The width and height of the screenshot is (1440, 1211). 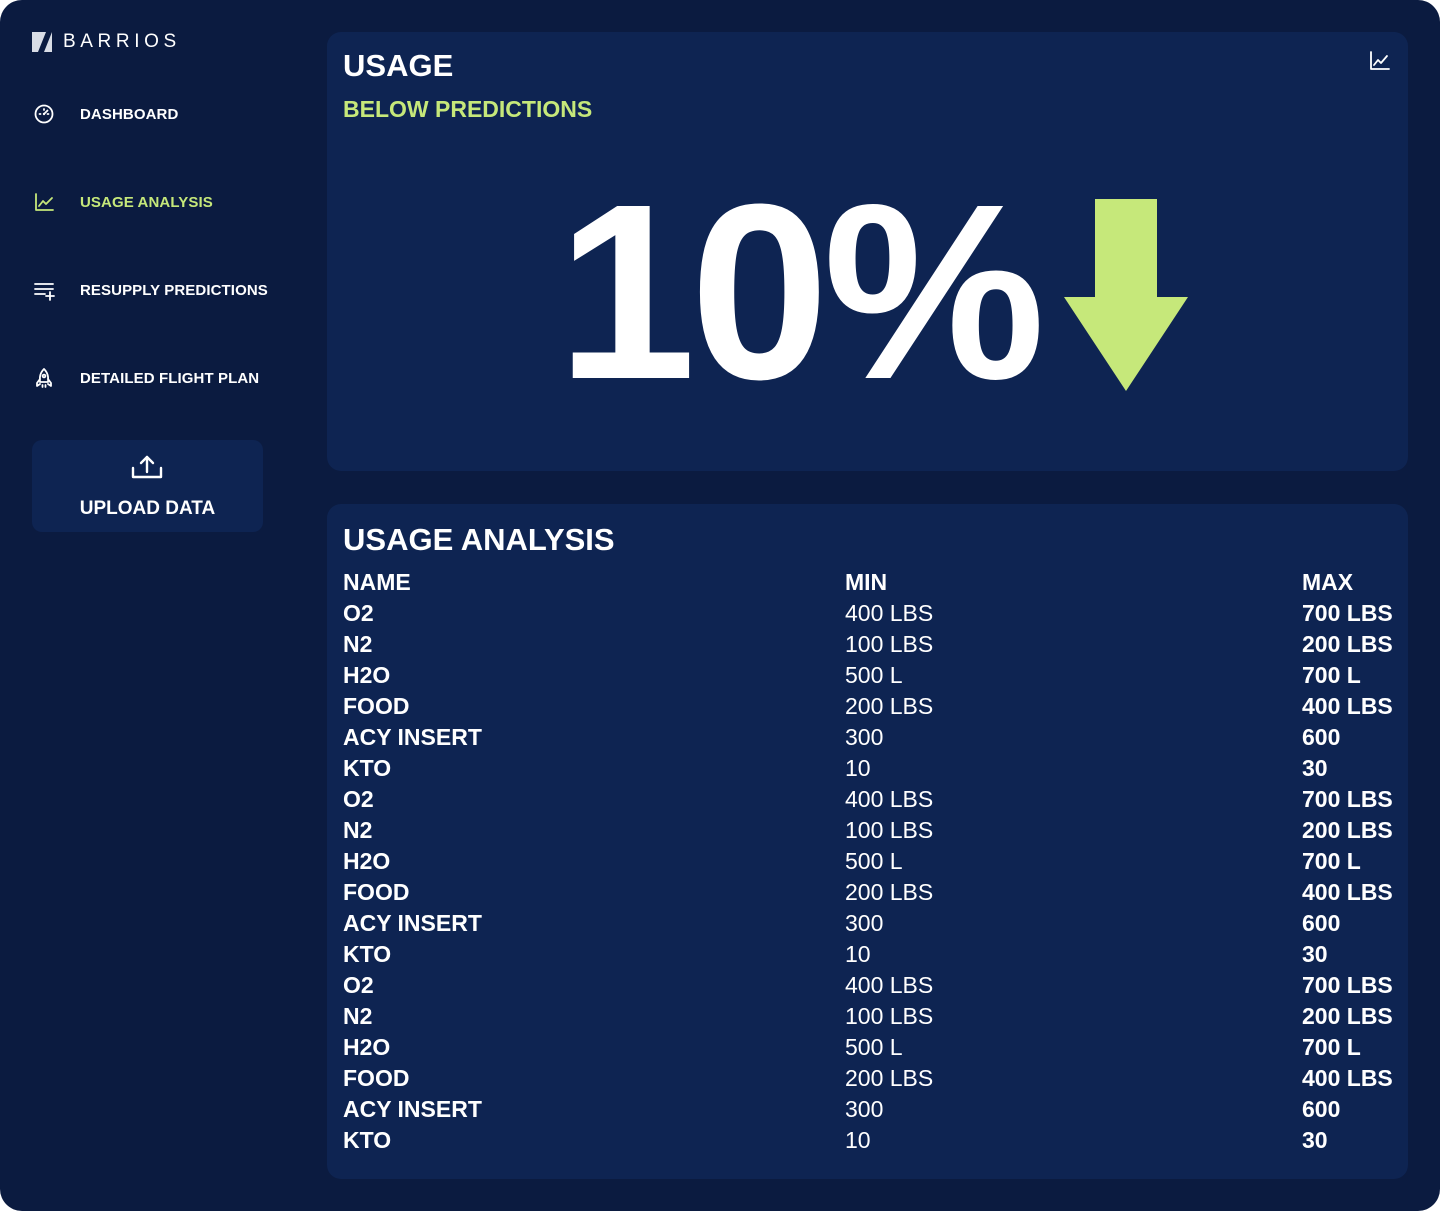 I want to click on sidebar-item-label: USAGE ANALYSIS, so click(x=146, y=202).